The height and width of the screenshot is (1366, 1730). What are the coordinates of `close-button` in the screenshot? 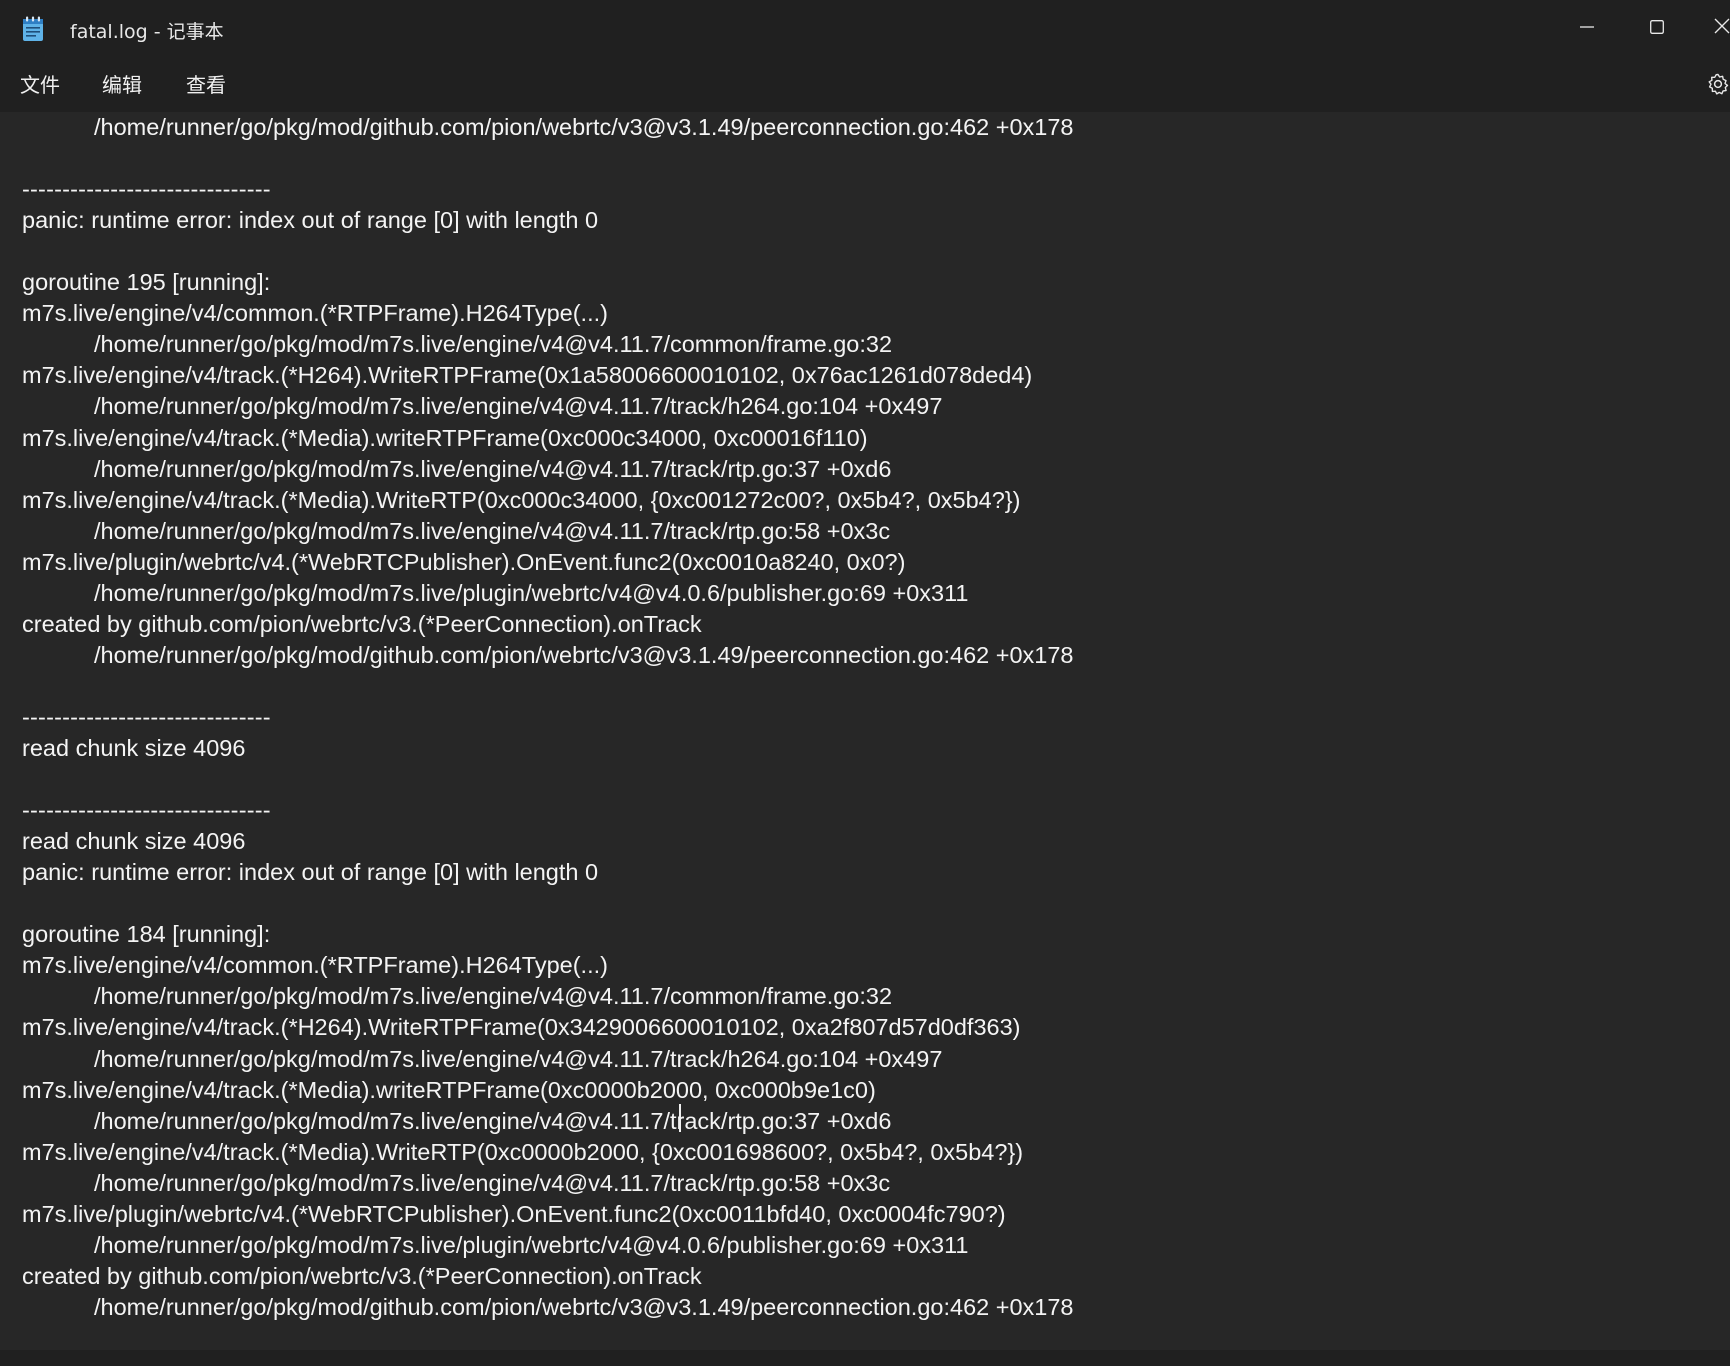 It's located at (1710, 28).